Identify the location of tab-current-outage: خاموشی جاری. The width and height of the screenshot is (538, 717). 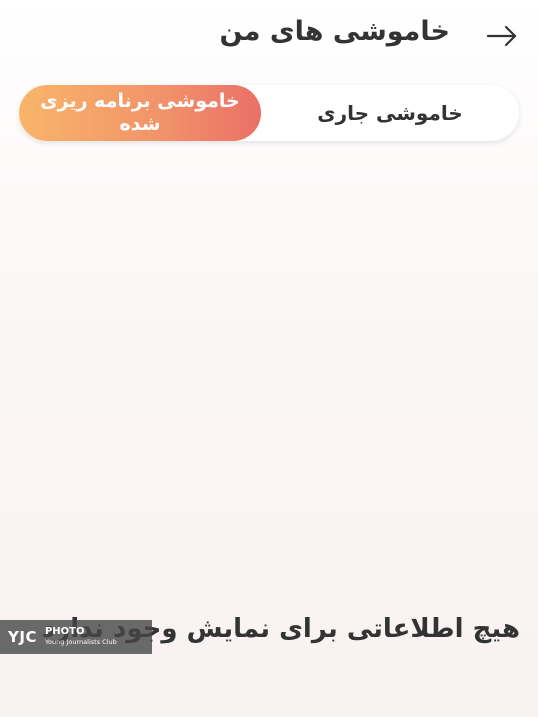
(390, 113).